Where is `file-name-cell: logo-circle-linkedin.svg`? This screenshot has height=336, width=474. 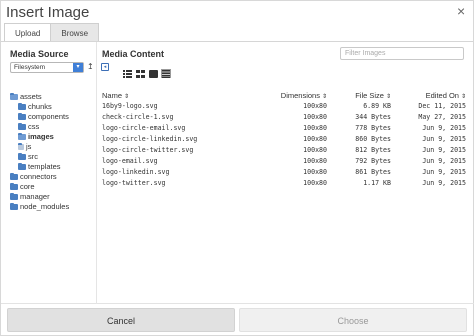 file-name-cell: logo-circle-linkedin.svg is located at coordinates (150, 139).